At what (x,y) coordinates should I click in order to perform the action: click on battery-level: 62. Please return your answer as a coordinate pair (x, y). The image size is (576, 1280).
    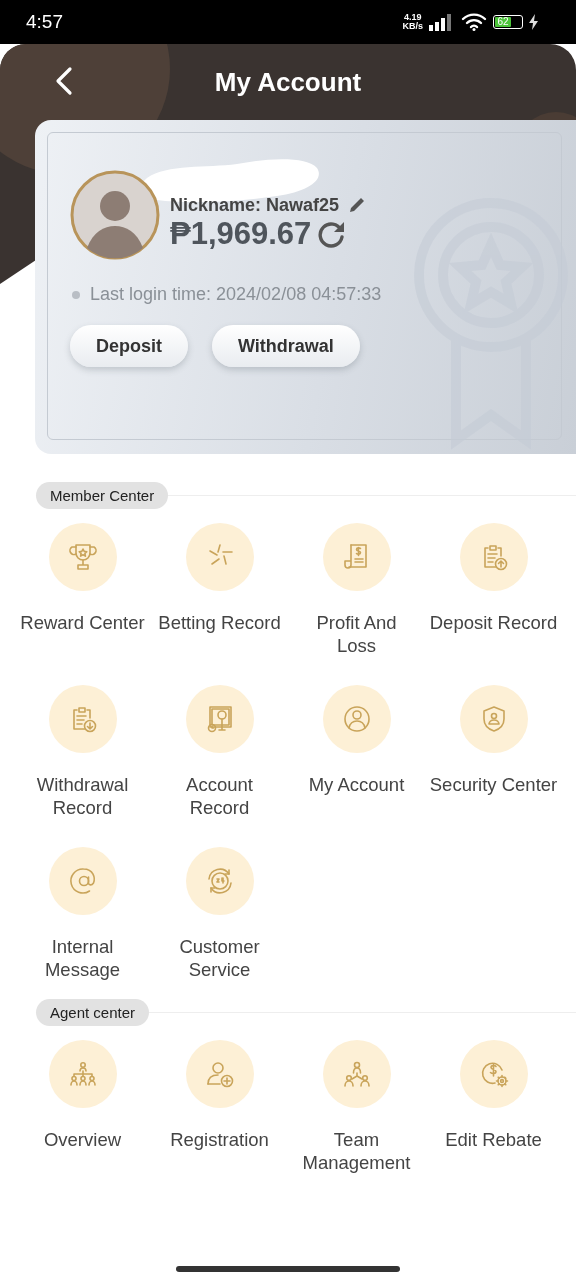
    Looking at the image, I should click on (503, 22).